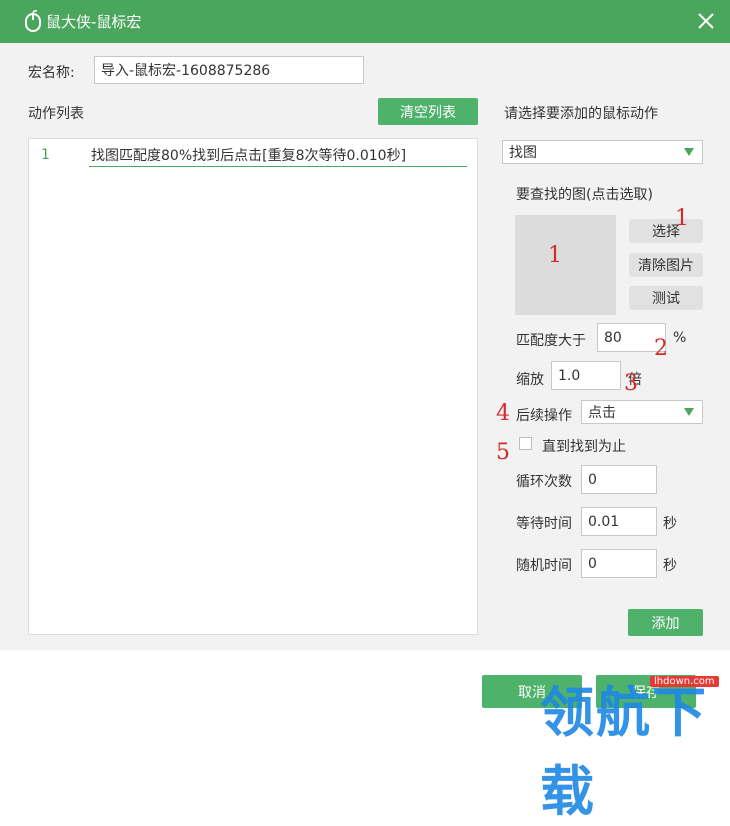 This screenshot has height=826, width=730. What do you see at coordinates (551, 341) in the screenshot?
I see `match-label: 匹配度大于` at bounding box center [551, 341].